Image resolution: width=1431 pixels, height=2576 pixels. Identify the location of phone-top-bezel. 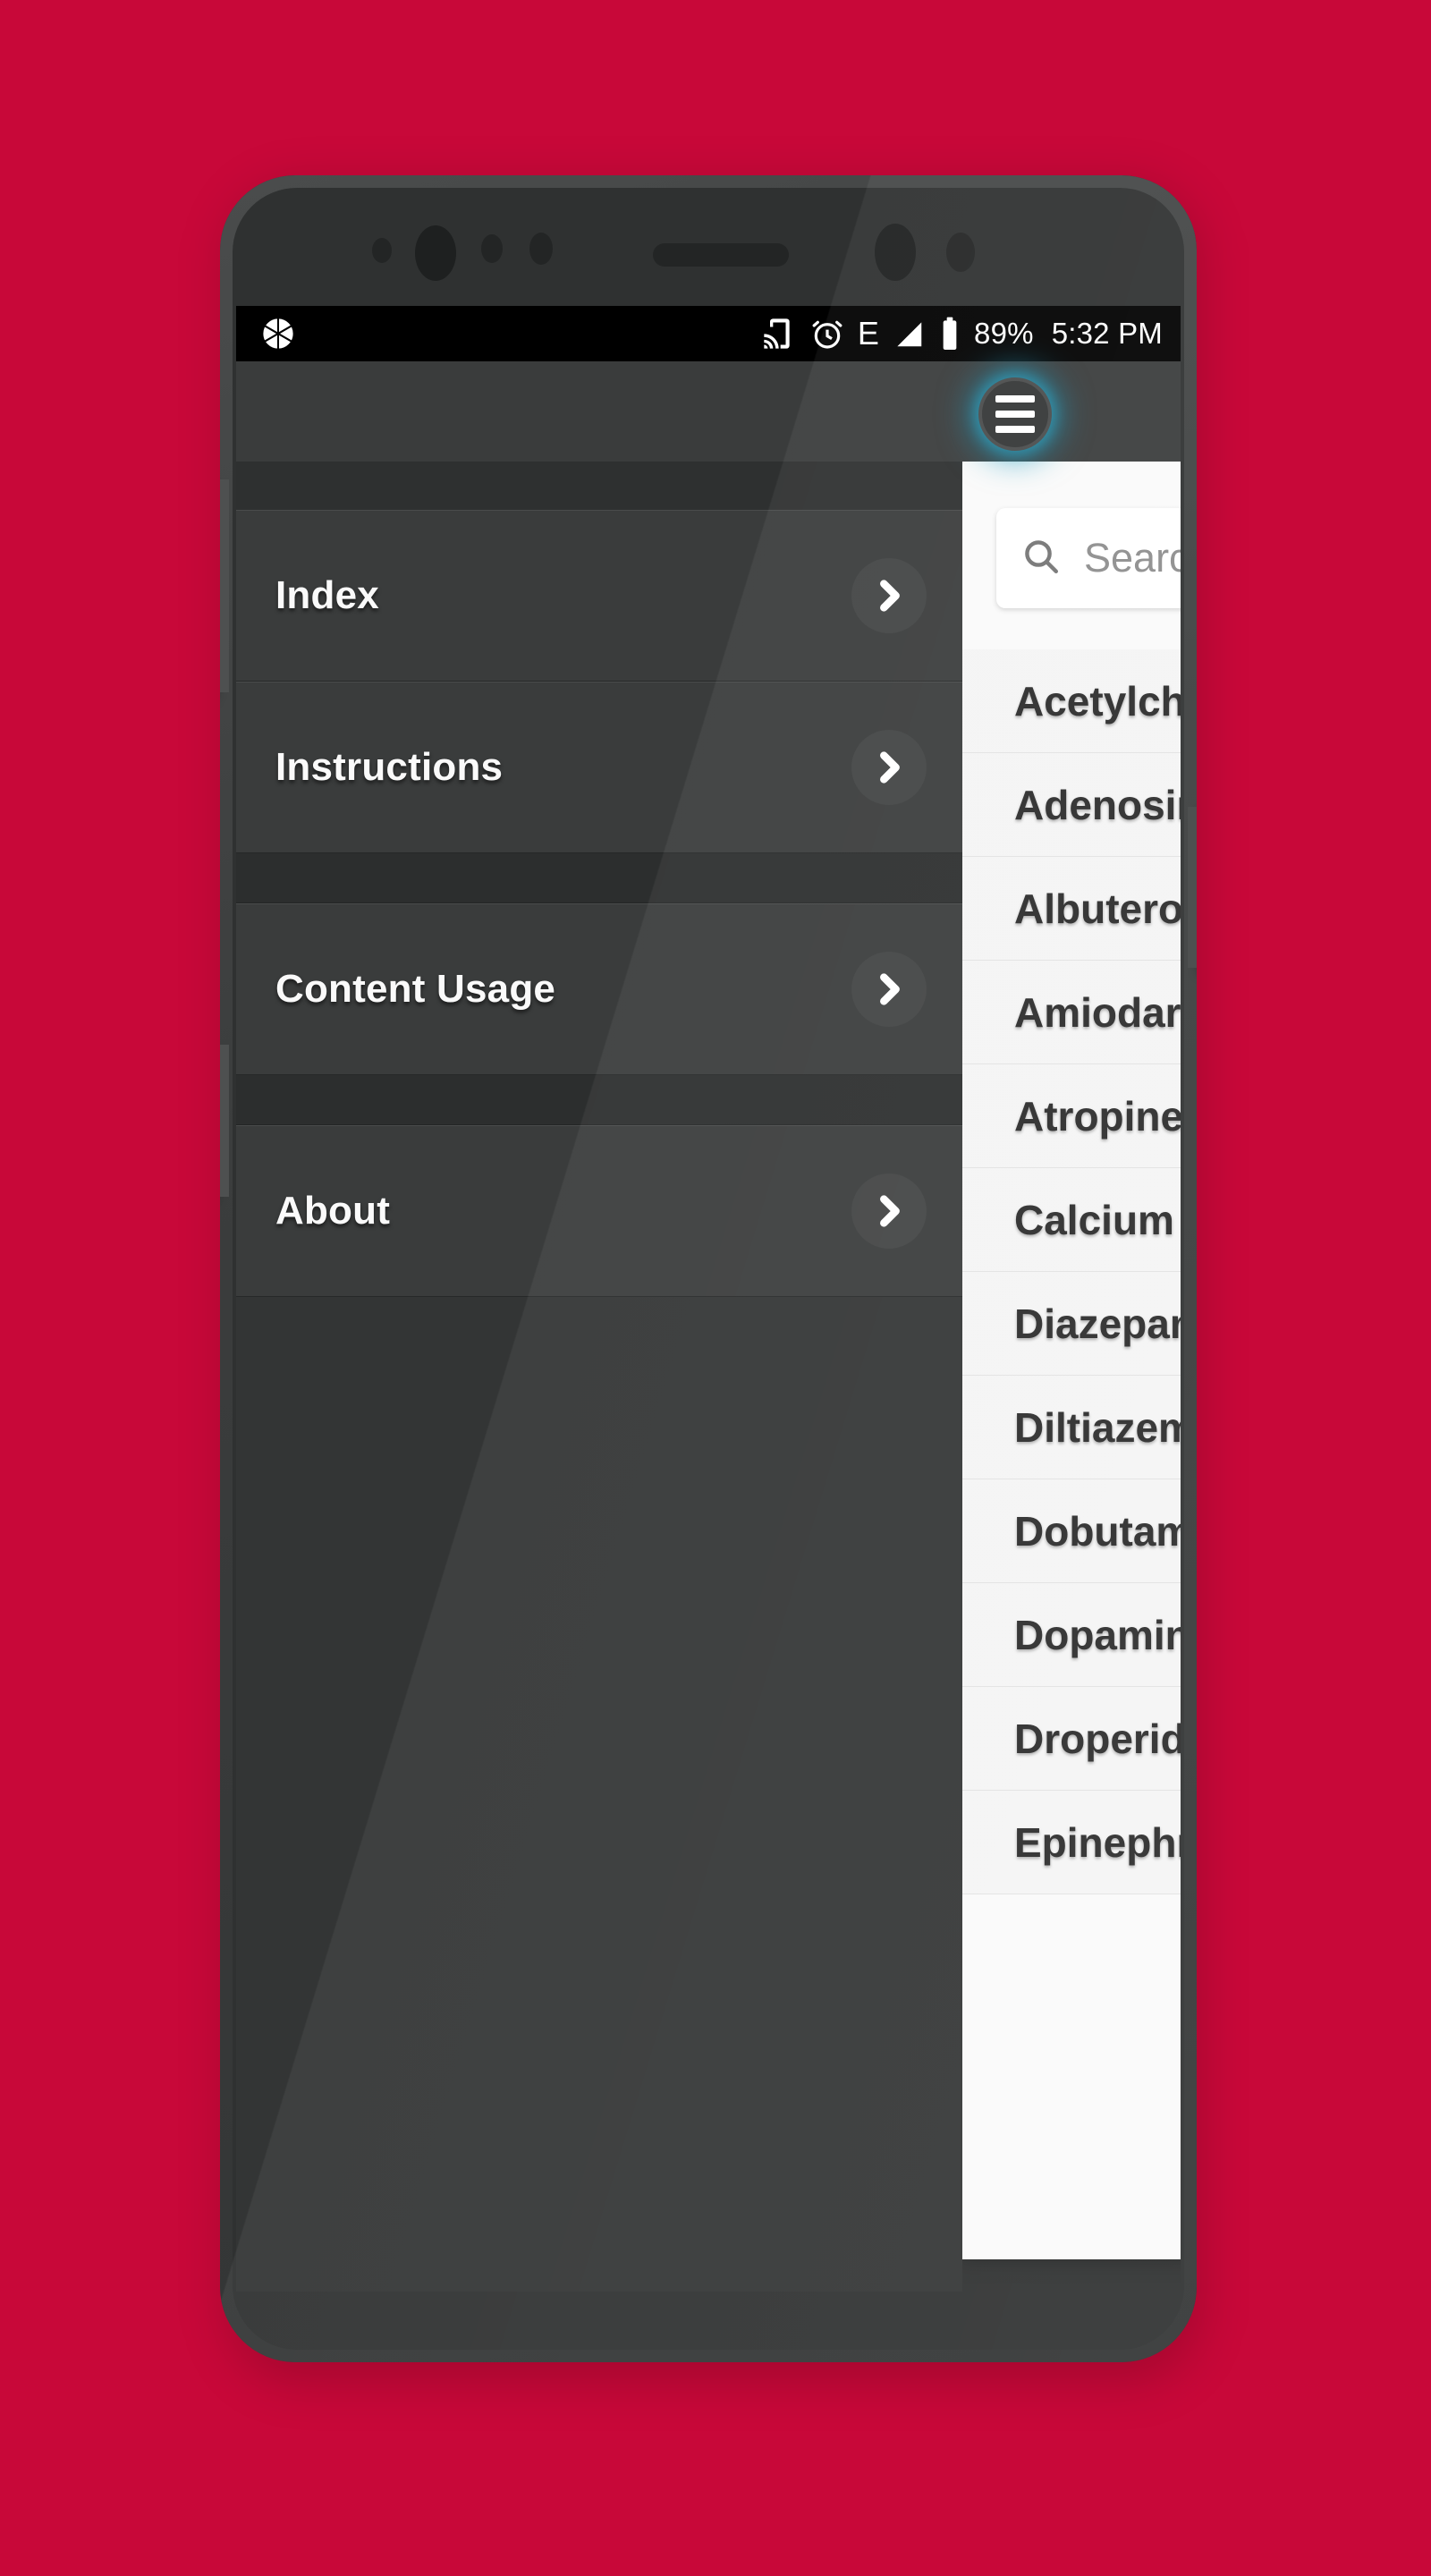
(709, 247).